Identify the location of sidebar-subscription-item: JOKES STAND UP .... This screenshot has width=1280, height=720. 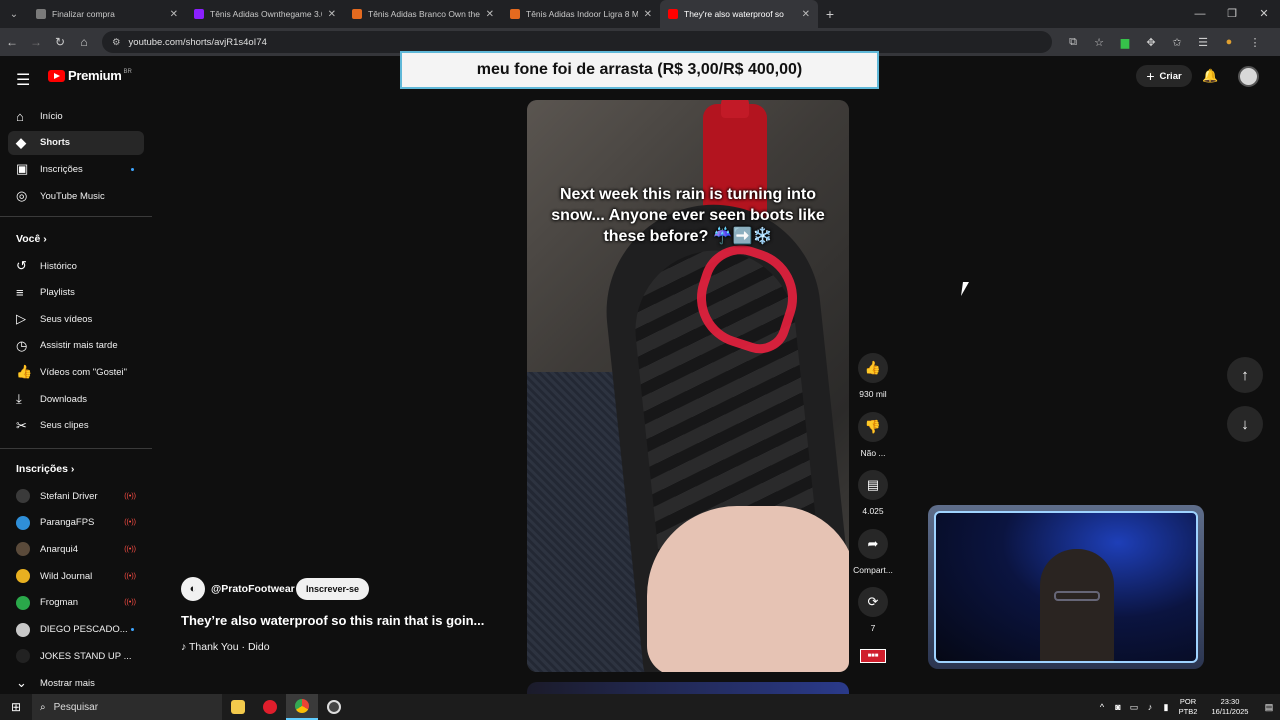
(76, 656).